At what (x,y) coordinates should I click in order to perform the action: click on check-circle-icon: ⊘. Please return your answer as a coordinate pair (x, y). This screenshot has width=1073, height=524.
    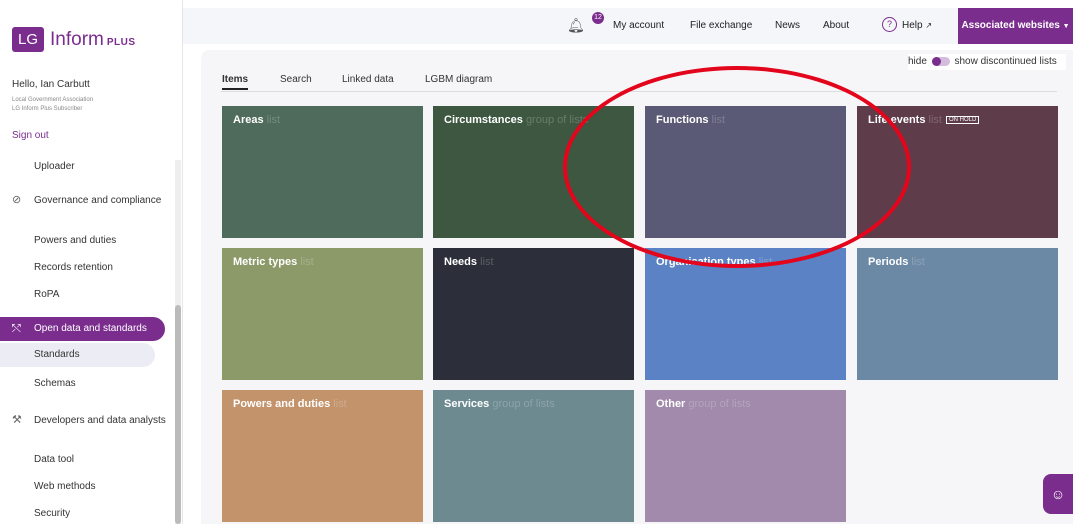
    Looking at the image, I should click on (17, 200).